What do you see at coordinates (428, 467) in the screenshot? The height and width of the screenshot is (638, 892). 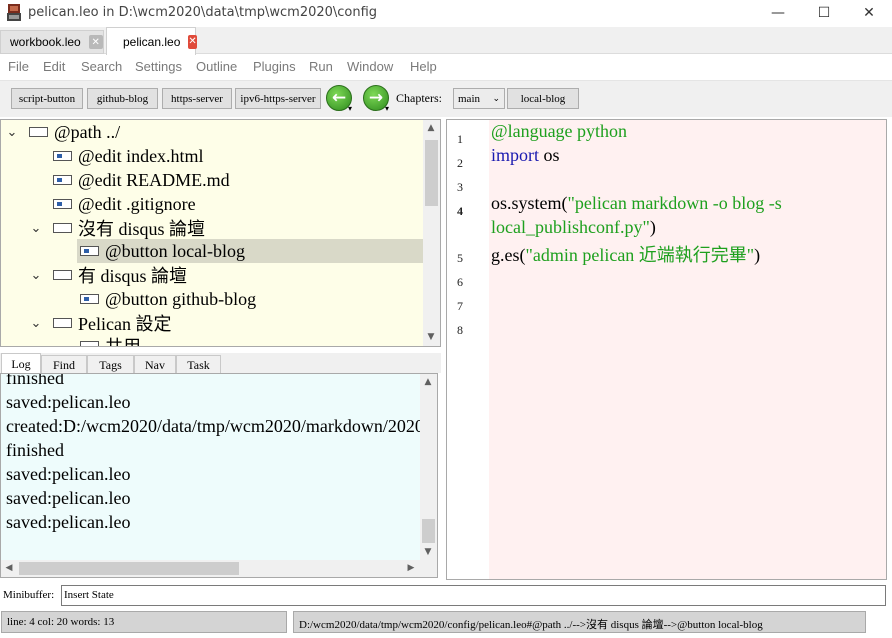 I see `log-vertical-scrollbar: ▲ ▼` at bounding box center [428, 467].